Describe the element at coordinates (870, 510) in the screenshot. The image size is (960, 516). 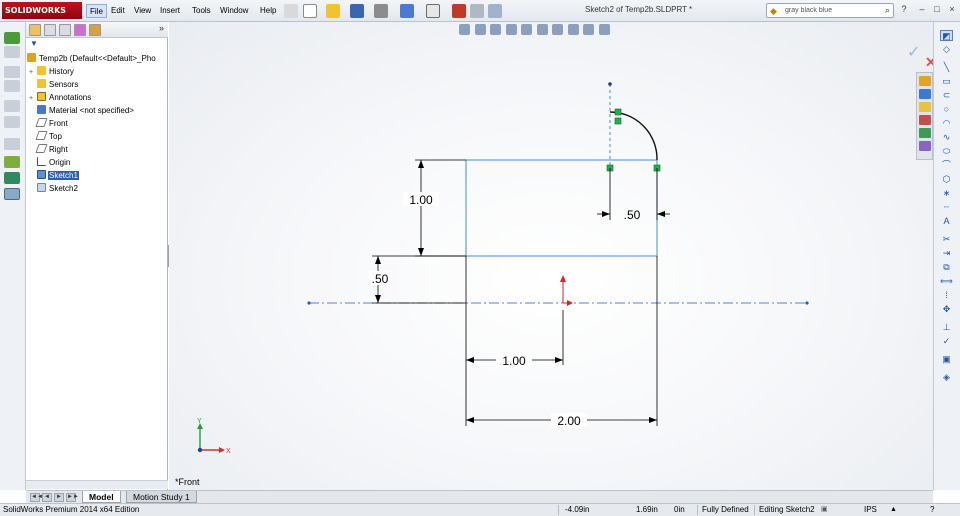
I see `unit-system: IPS` at that location.